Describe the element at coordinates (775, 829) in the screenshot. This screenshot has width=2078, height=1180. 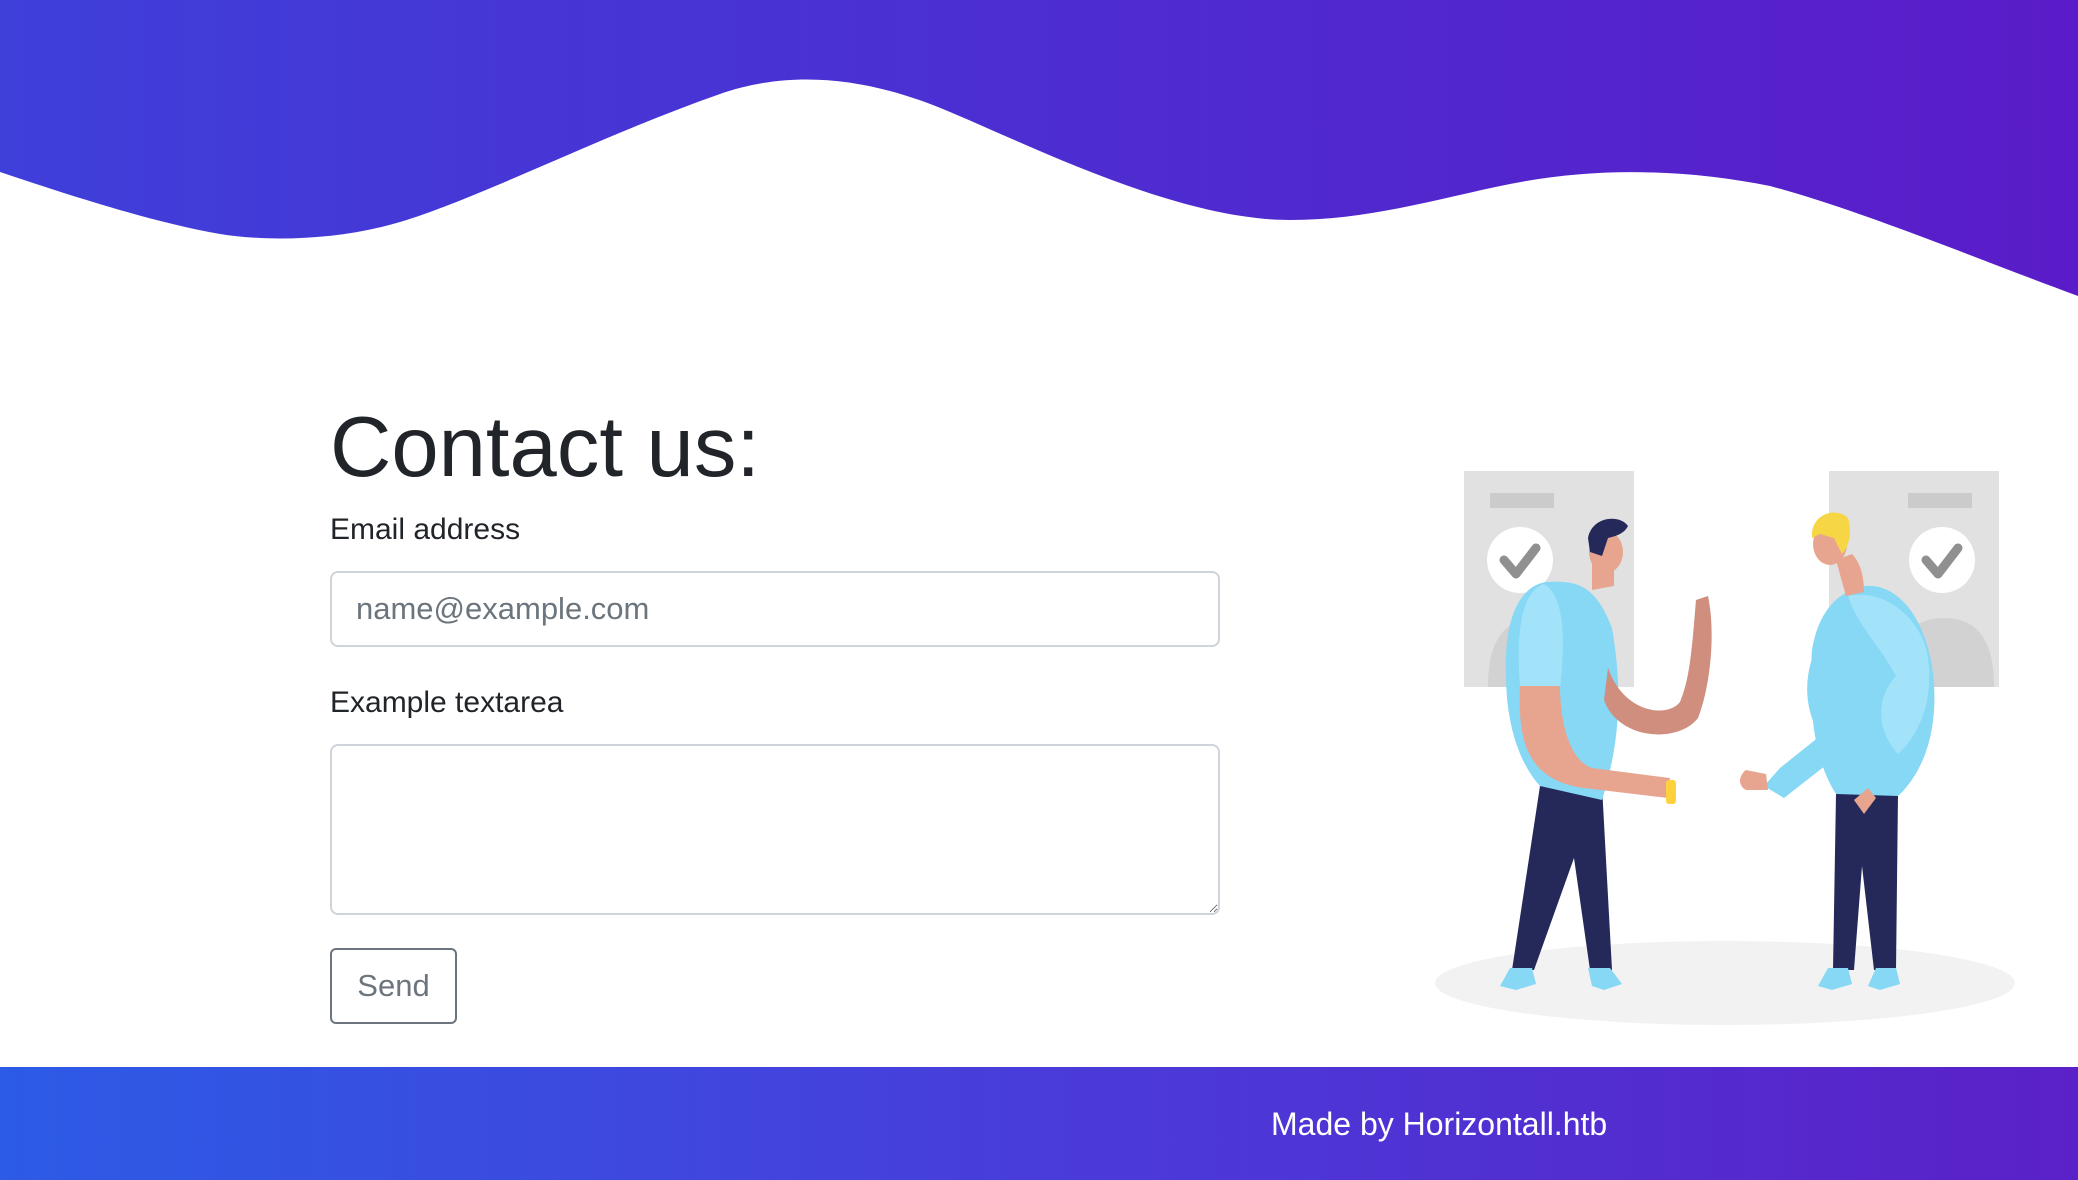
I see `message-textarea` at that location.